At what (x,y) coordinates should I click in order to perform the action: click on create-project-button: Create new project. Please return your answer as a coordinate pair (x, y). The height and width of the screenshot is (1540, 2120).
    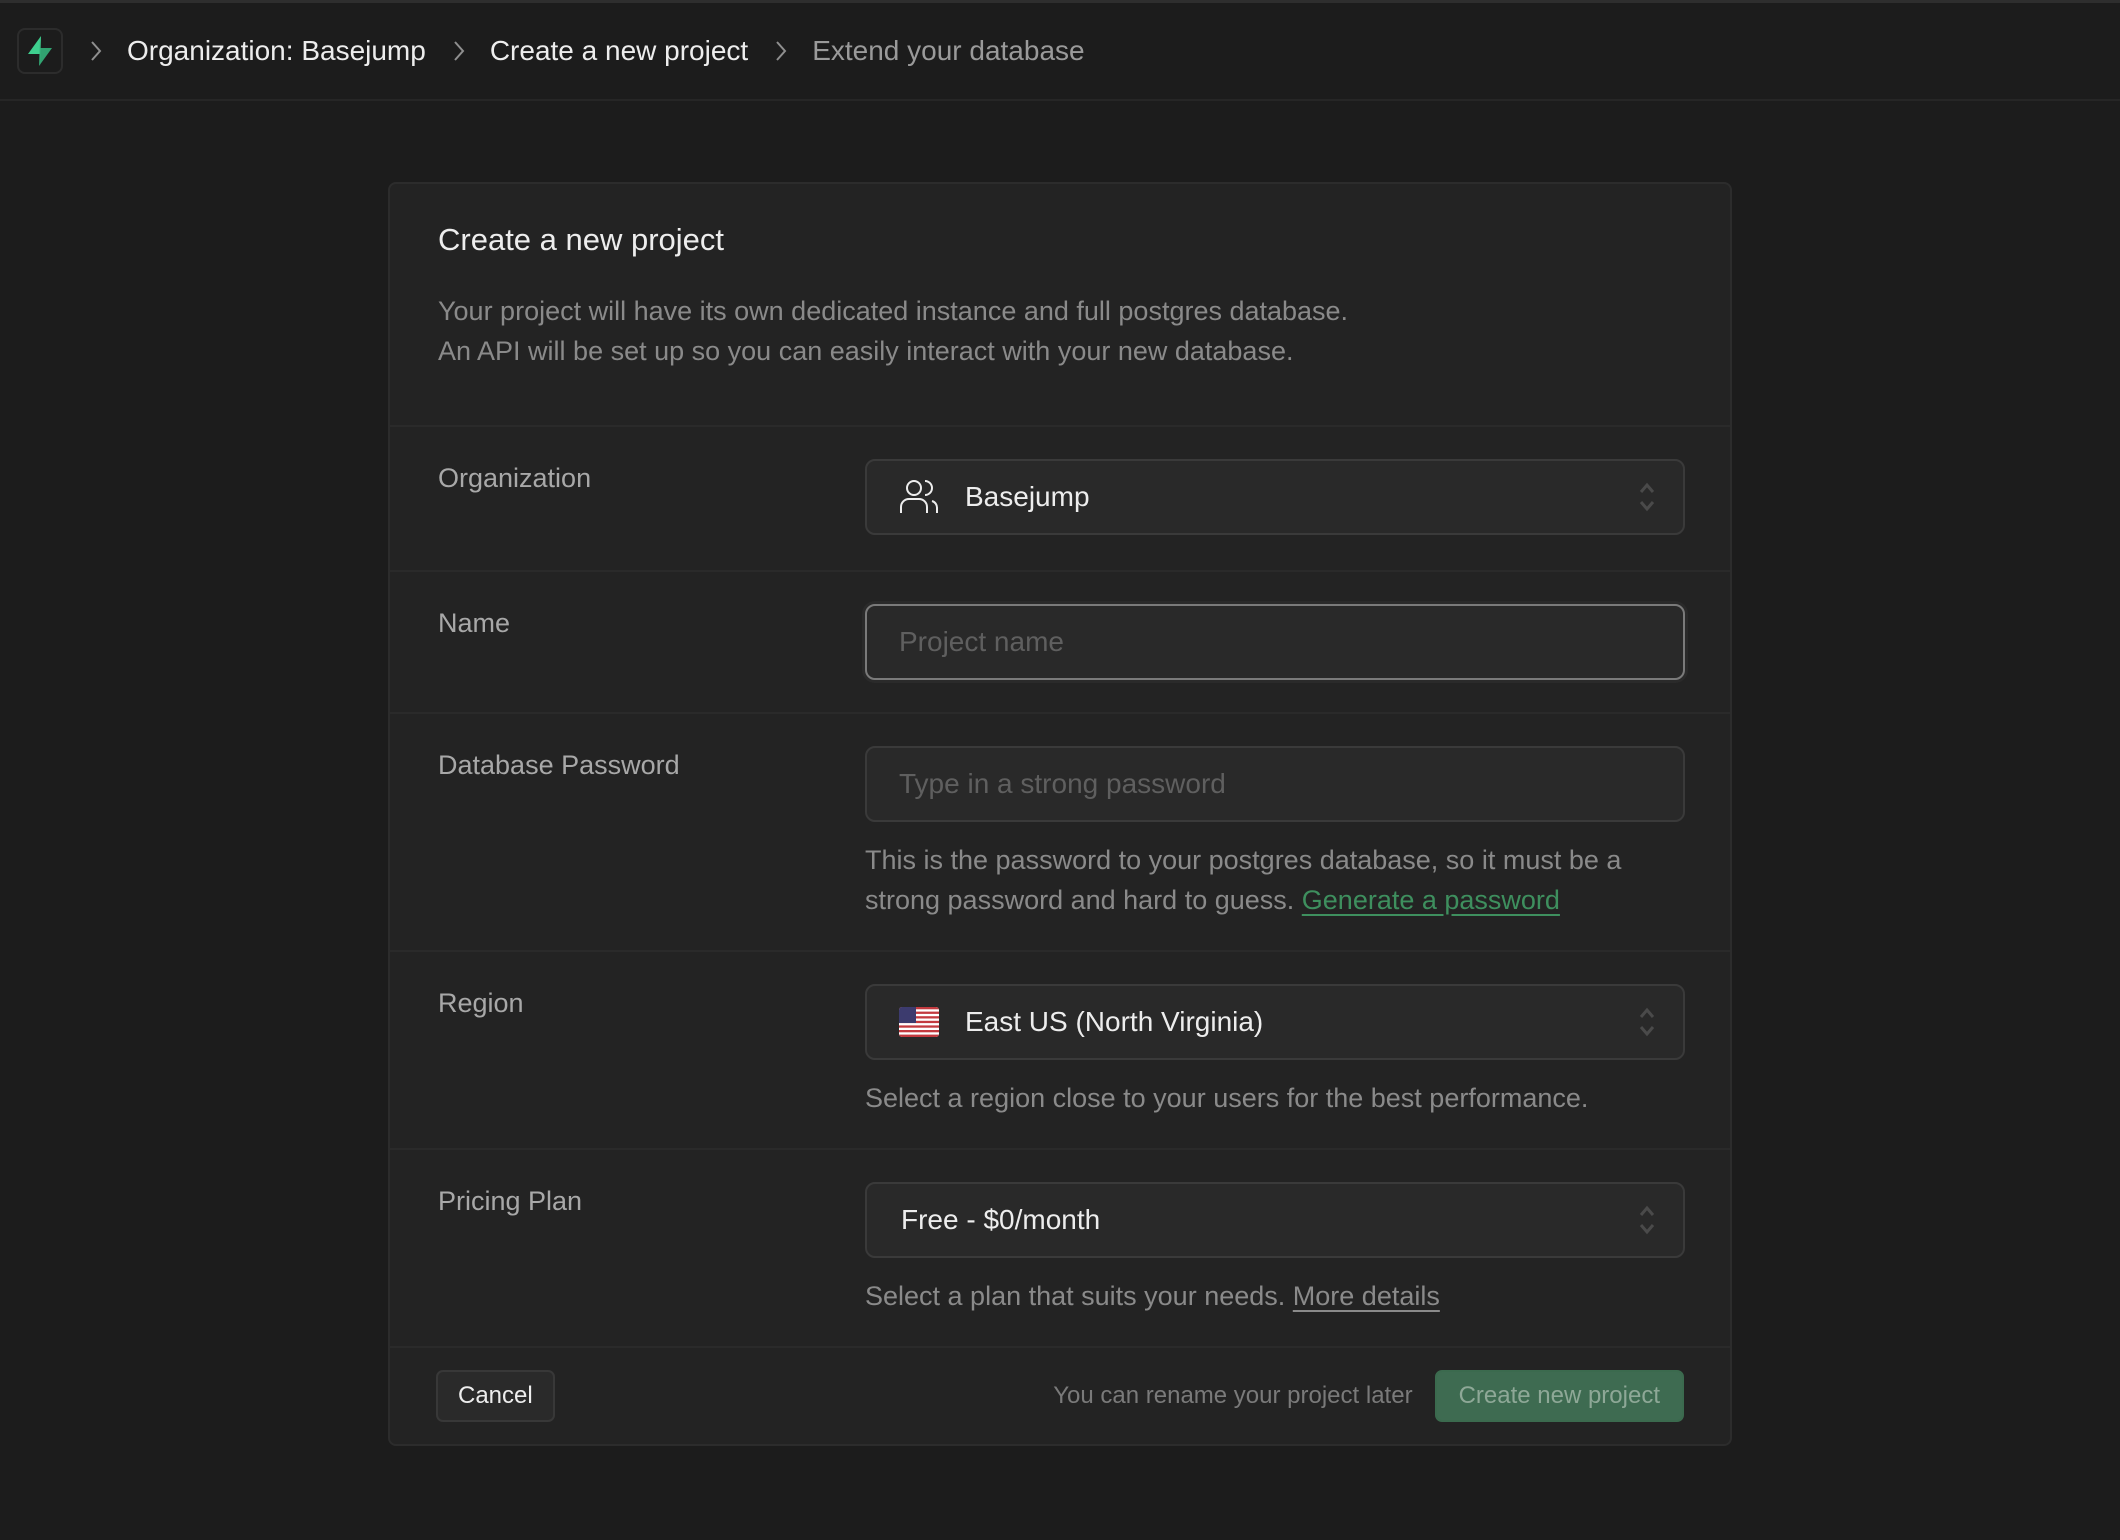
    Looking at the image, I should click on (1559, 1396).